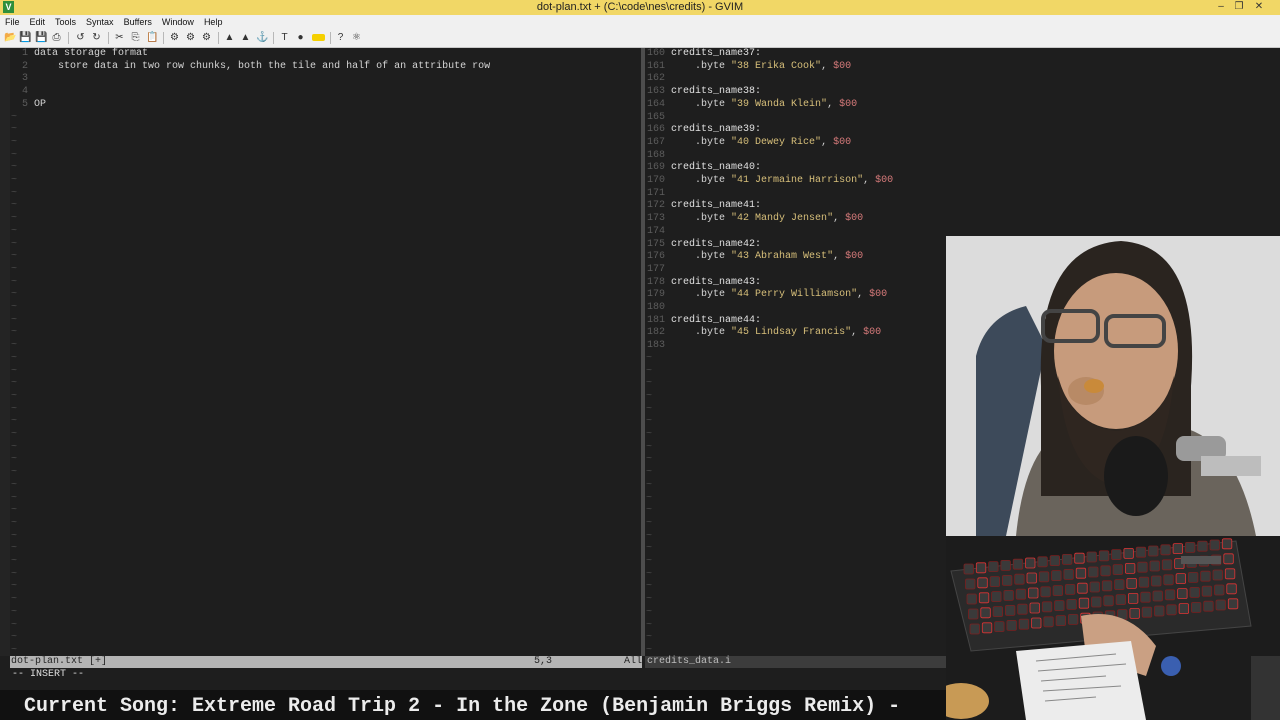 The width and height of the screenshot is (1280, 720). What do you see at coordinates (655, 53) in the screenshot?
I see `line-number: 160` at bounding box center [655, 53].